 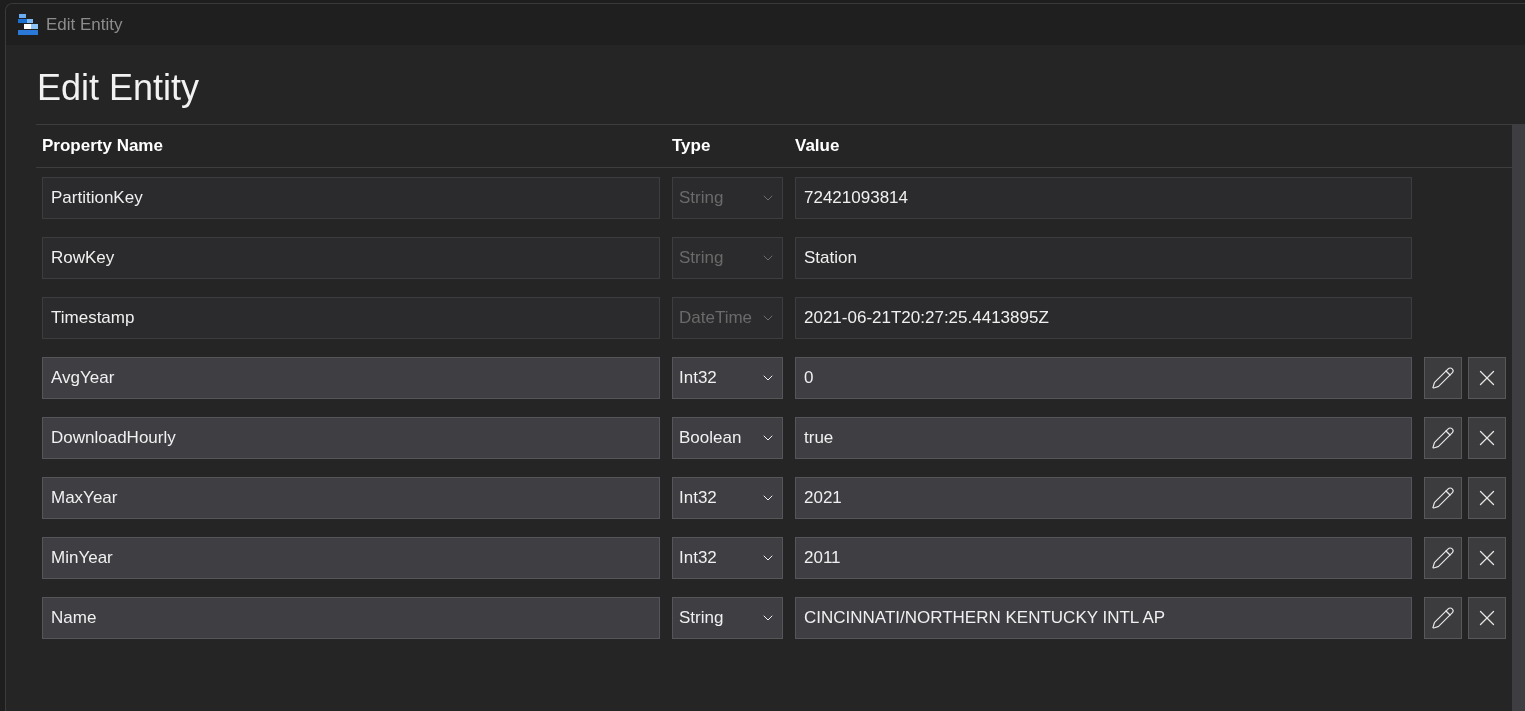 What do you see at coordinates (118, 88) in the screenshot?
I see `page-heading: Edit Entity` at bounding box center [118, 88].